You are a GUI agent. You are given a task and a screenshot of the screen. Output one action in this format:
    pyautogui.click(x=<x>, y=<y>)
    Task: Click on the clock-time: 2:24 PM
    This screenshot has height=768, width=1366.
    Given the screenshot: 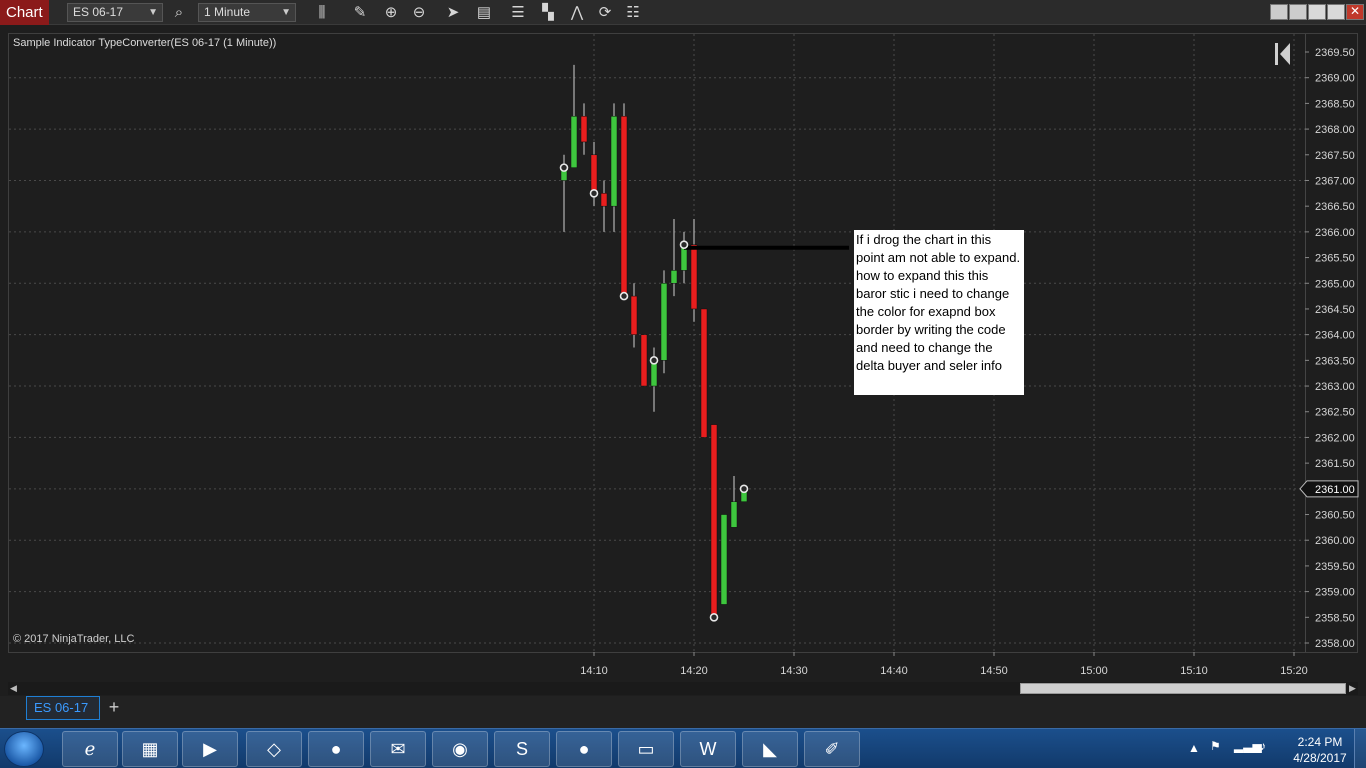 What is the action you would take?
    pyautogui.click(x=1320, y=742)
    